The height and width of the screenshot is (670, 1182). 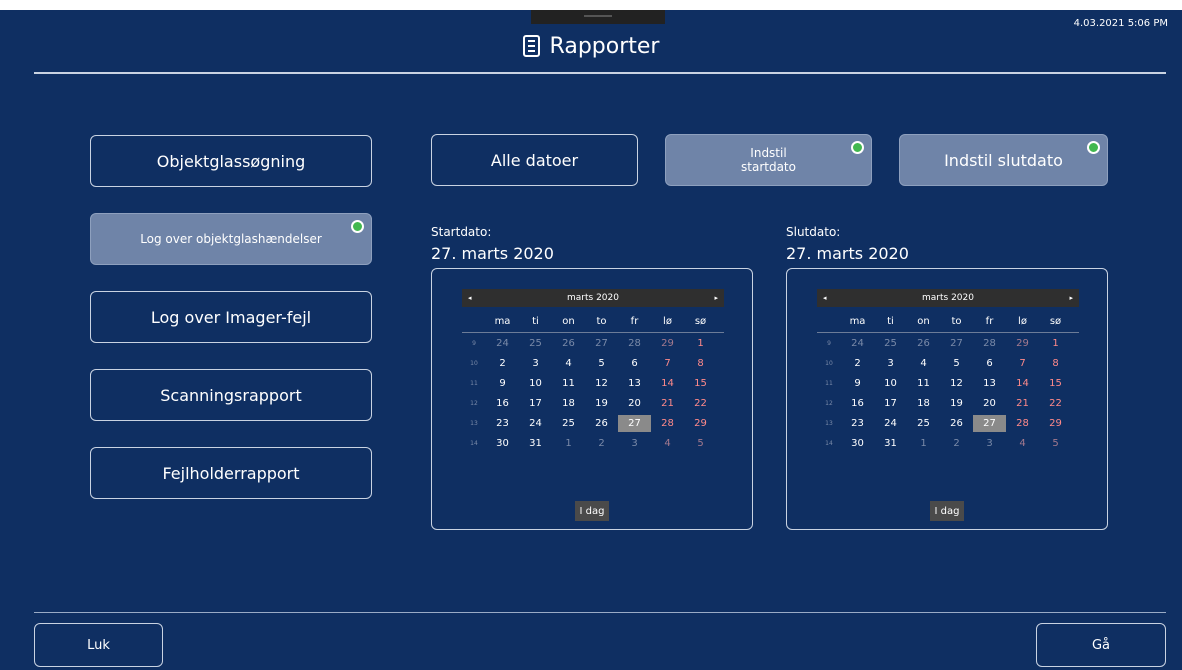 I want to click on holder-error-report-button: Fejlholderrapport, so click(x=231, y=473).